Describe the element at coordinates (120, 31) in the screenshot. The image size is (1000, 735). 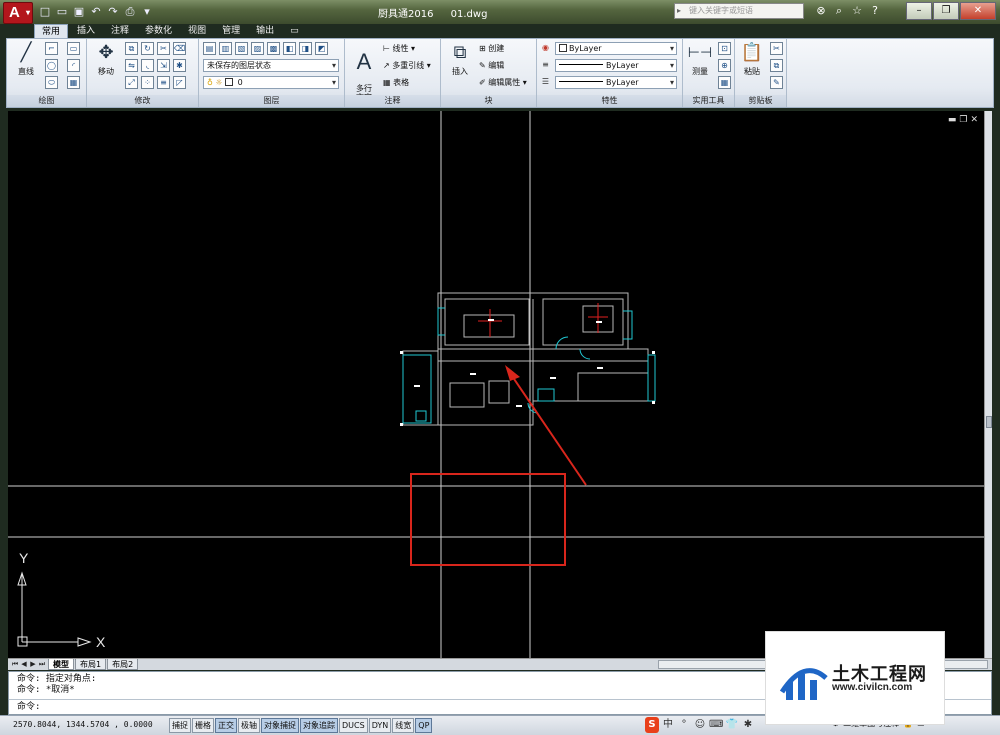
I see `tab-annotate: 注释` at that location.